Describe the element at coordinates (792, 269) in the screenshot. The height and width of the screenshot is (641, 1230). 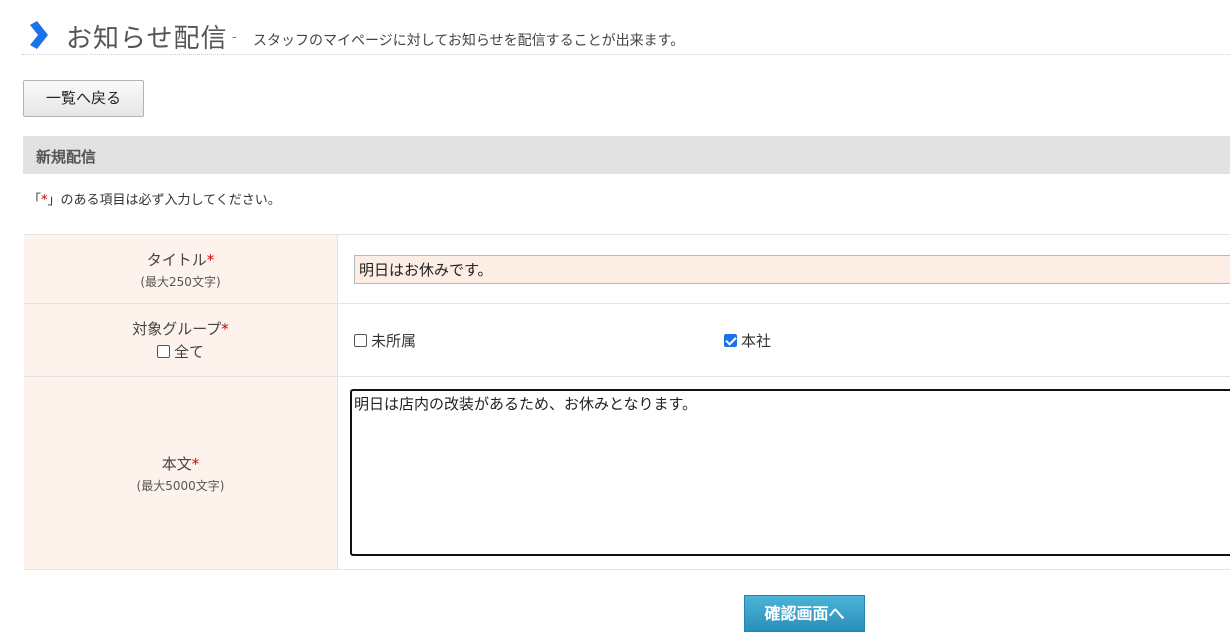
I see `title-input` at that location.